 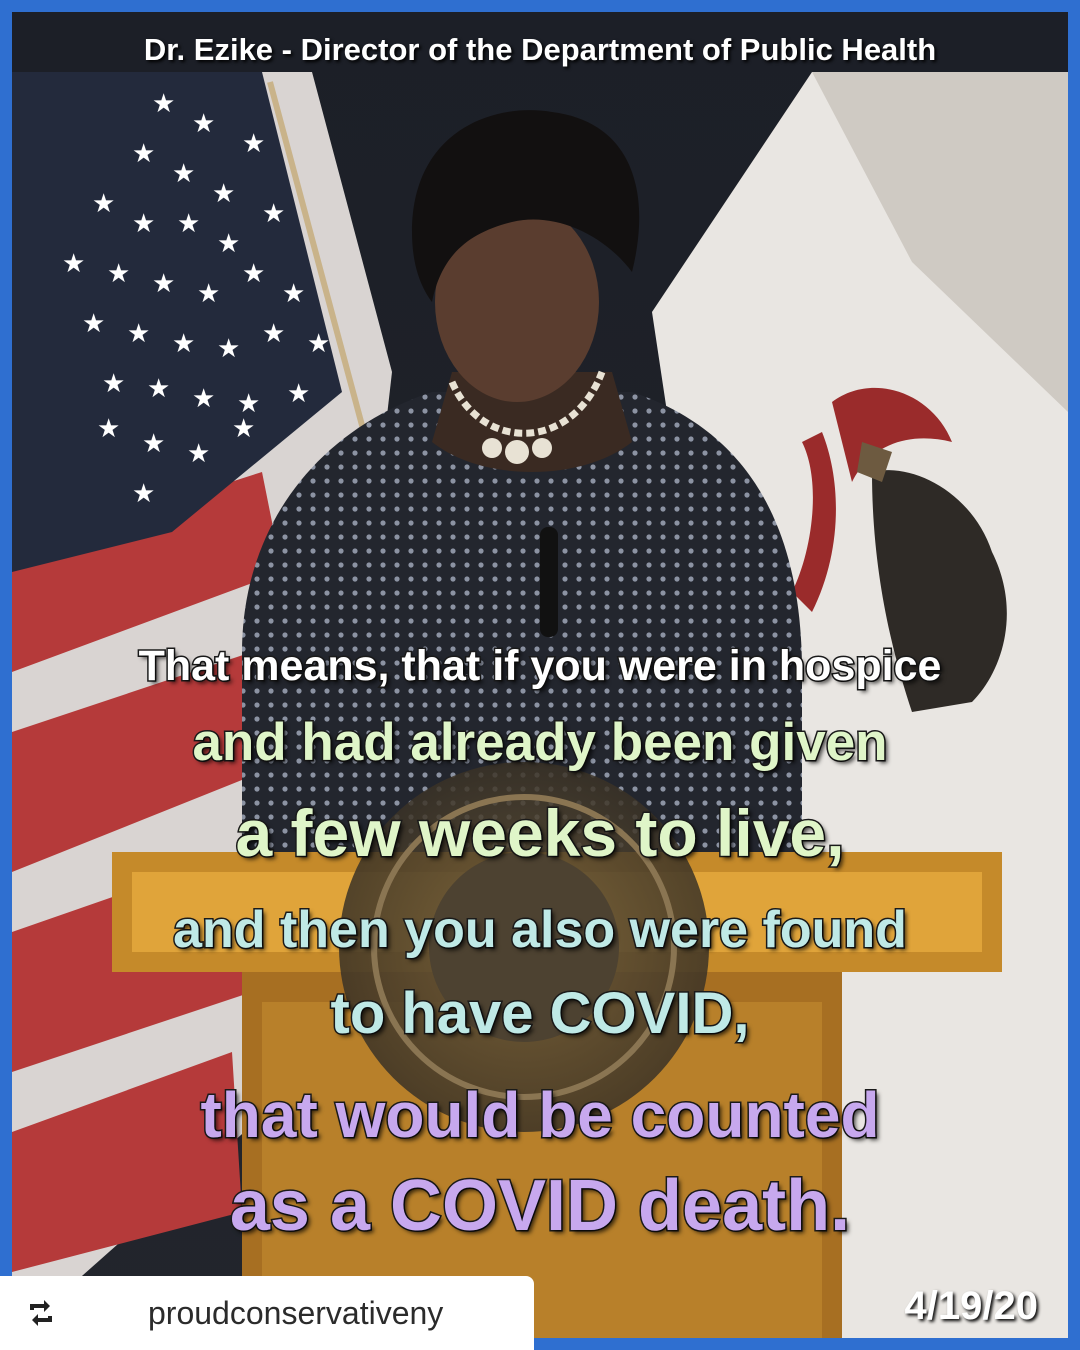 I want to click on subtitle-line-2: and had already been given, so click(x=540, y=743).